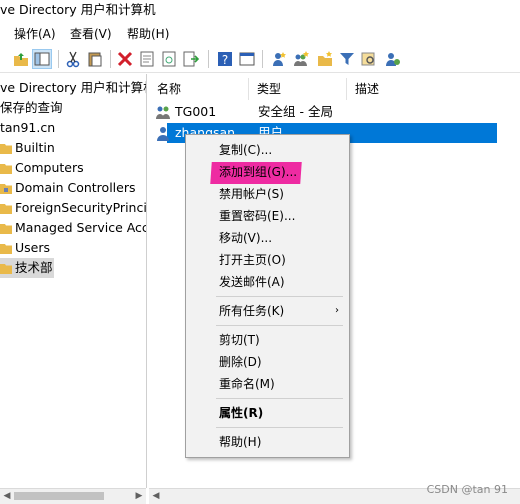 This screenshot has width=520, height=504. I want to click on menu-item-disable-account: 禁用帐户(S), so click(267, 194).